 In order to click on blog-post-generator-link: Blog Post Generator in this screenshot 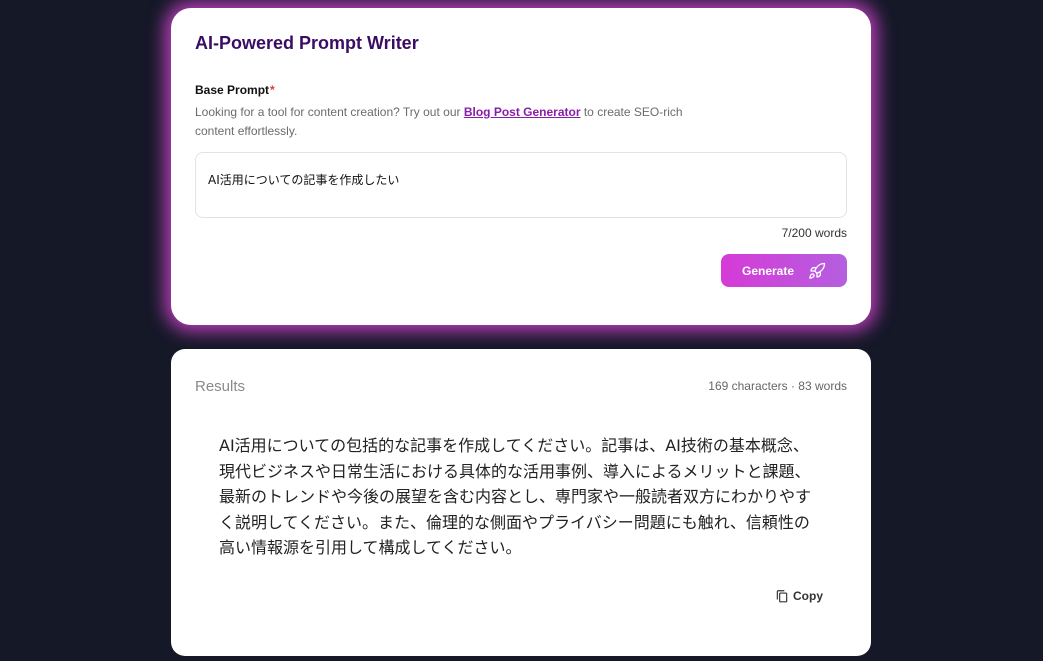, I will do `click(522, 112)`.